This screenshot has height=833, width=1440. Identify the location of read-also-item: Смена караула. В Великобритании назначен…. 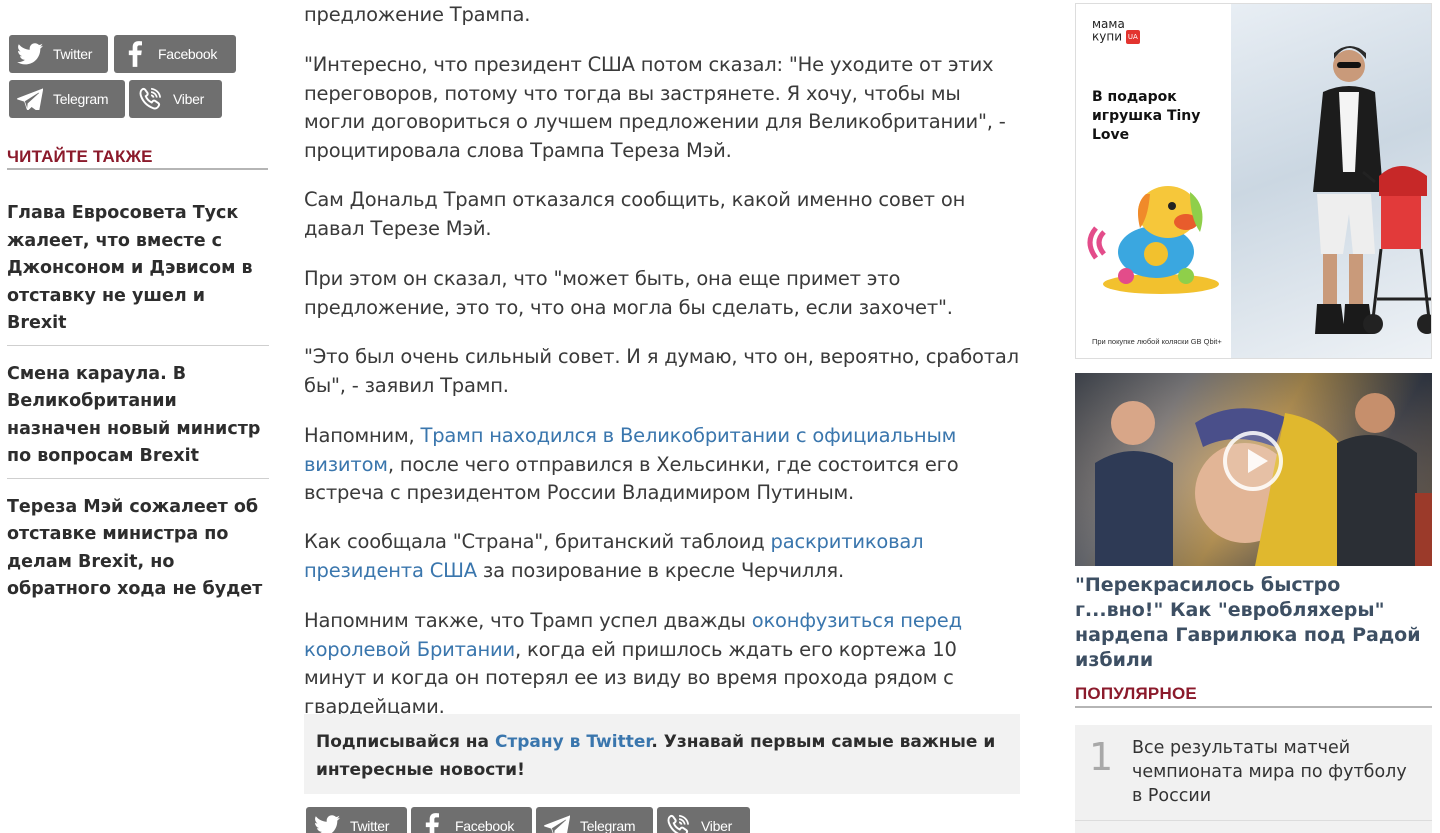
(138, 416).